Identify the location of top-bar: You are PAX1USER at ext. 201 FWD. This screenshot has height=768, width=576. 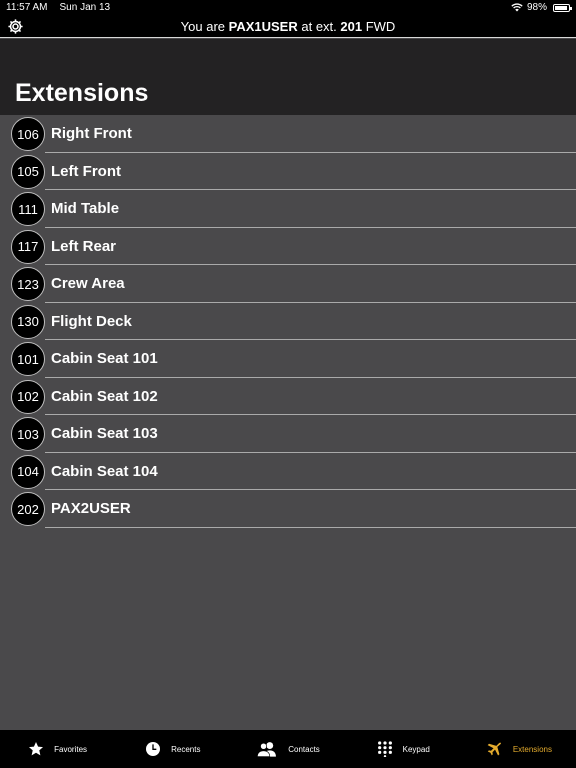
(288, 26).